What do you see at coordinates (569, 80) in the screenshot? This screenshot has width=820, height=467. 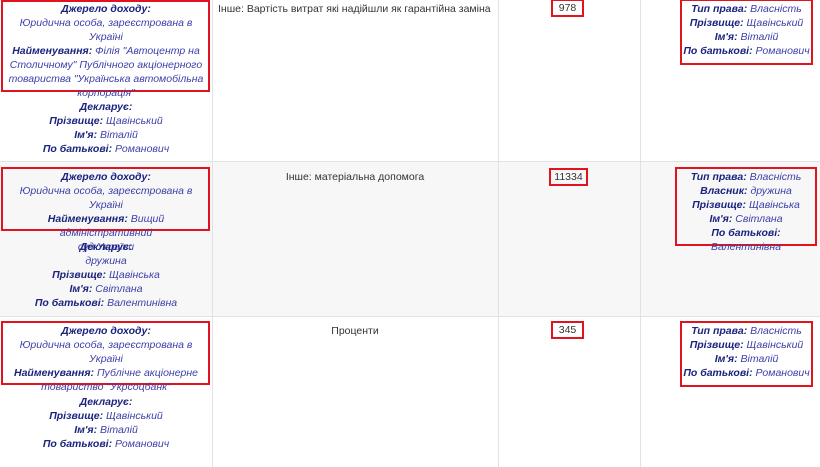 I see `income-amount-cell: 978` at bounding box center [569, 80].